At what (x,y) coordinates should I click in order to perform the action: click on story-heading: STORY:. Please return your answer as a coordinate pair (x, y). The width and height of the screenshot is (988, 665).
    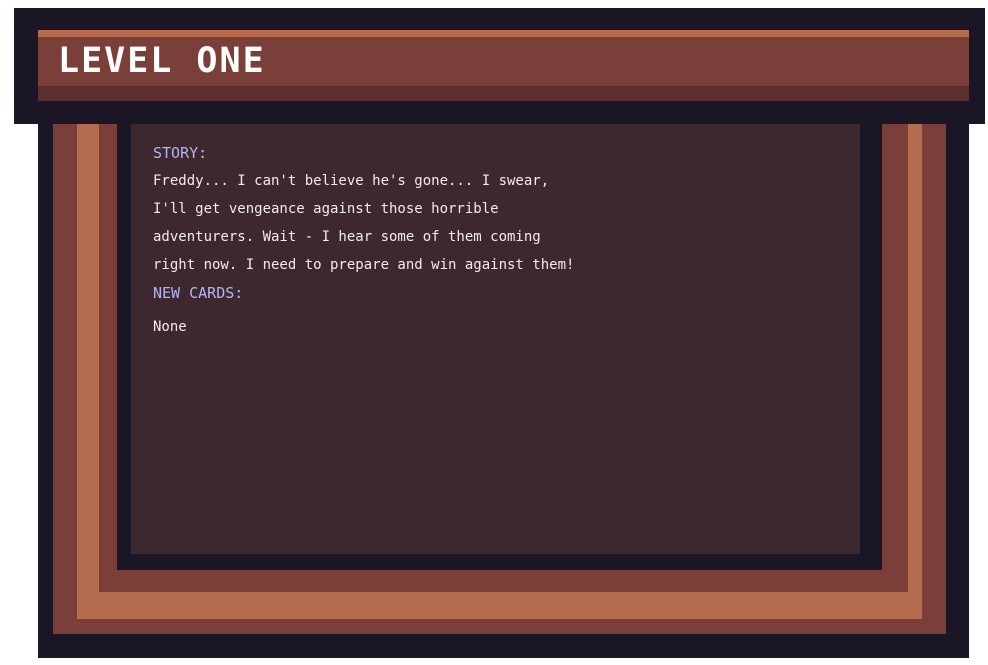
    Looking at the image, I should click on (180, 153).